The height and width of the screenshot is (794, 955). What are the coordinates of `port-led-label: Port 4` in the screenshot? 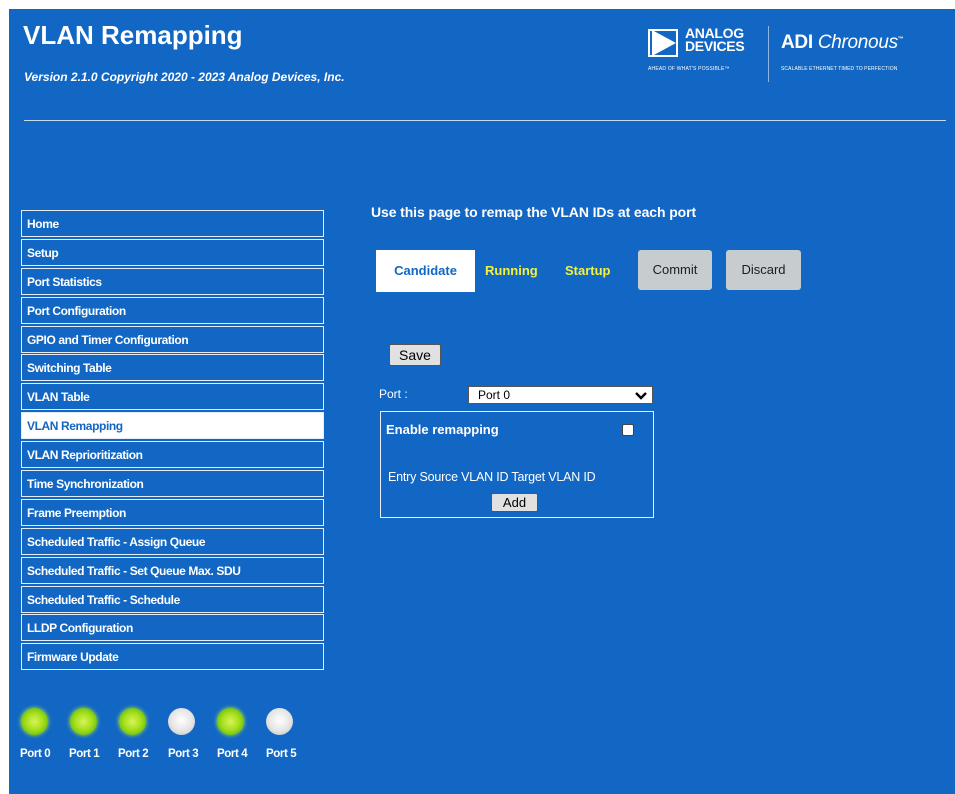 It's located at (232, 754).